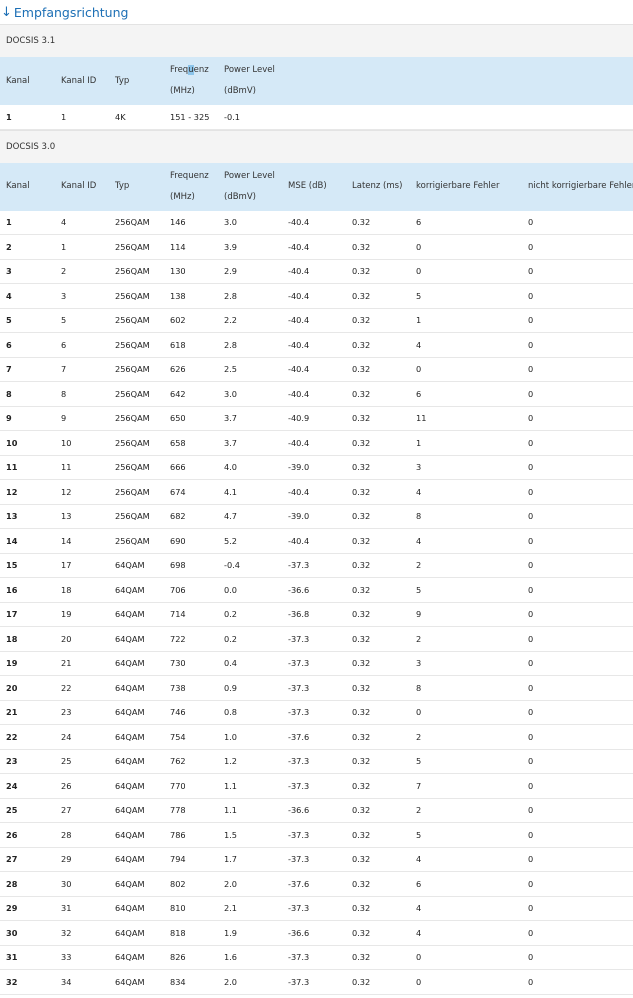  What do you see at coordinates (27, 957) in the screenshot?
I see `cell-kanal: 31` at bounding box center [27, 957].